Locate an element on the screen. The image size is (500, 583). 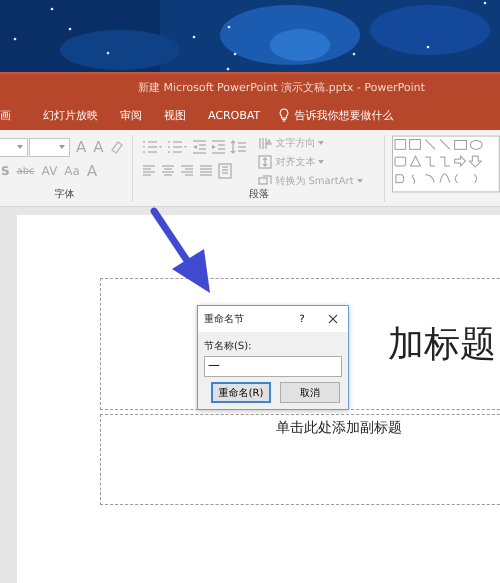
subtitle-placeholder: 单击此处添加副标题 is located at coordinates (300, 459).